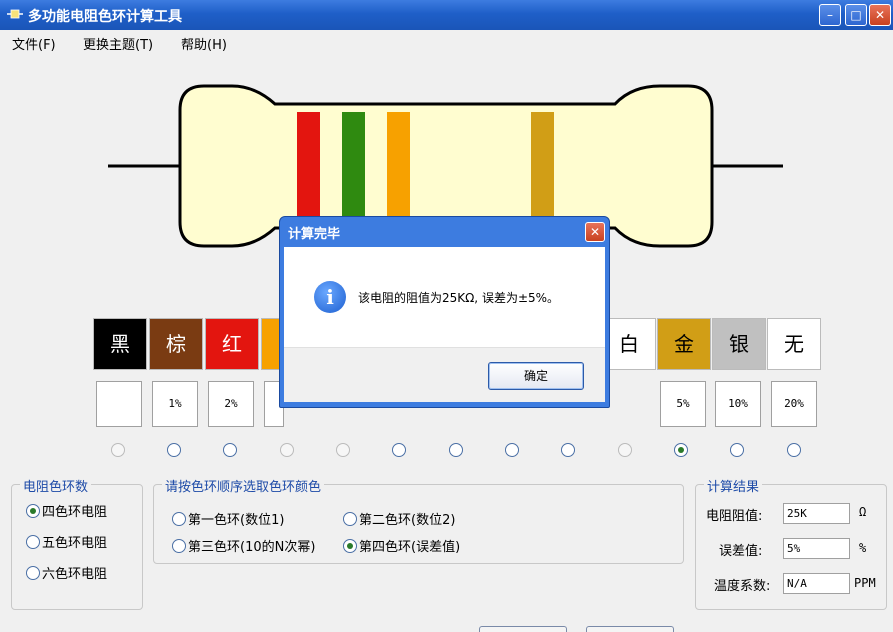 The width and height of the screenshot is (893, 632). I want to click on option-four-band: 四色环电阻, so click(66, 510).